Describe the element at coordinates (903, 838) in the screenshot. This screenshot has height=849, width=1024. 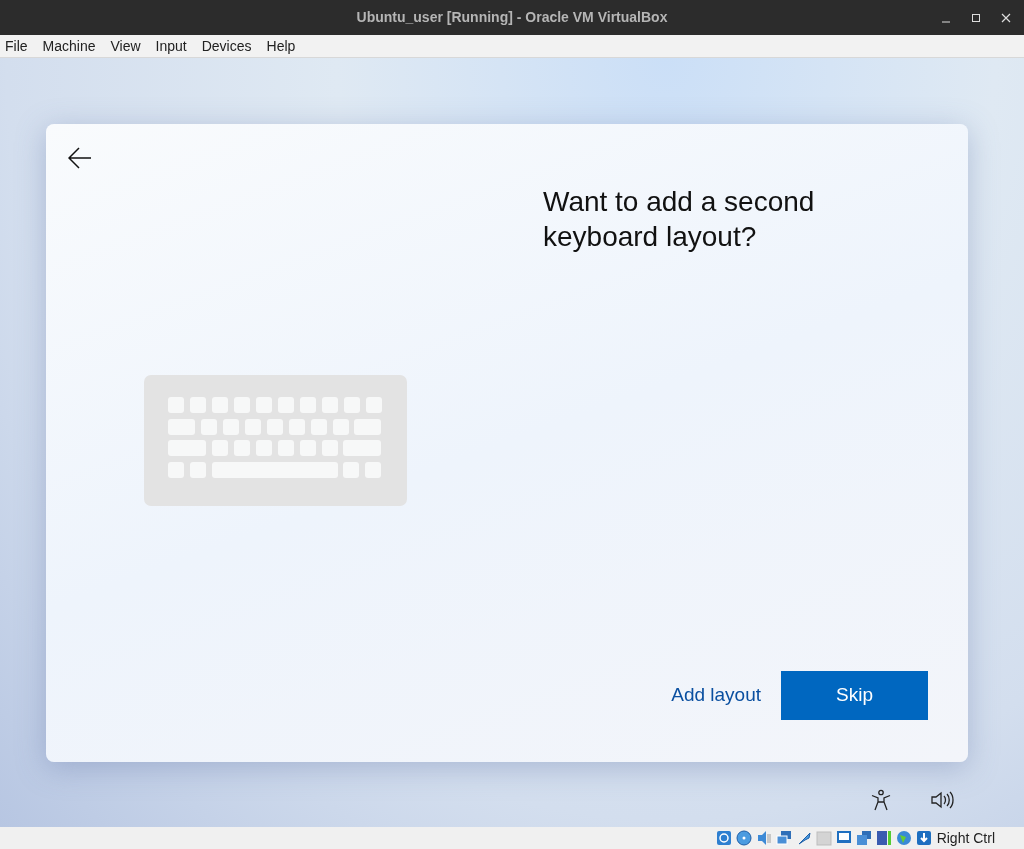
I see `globe-icon` at that location.